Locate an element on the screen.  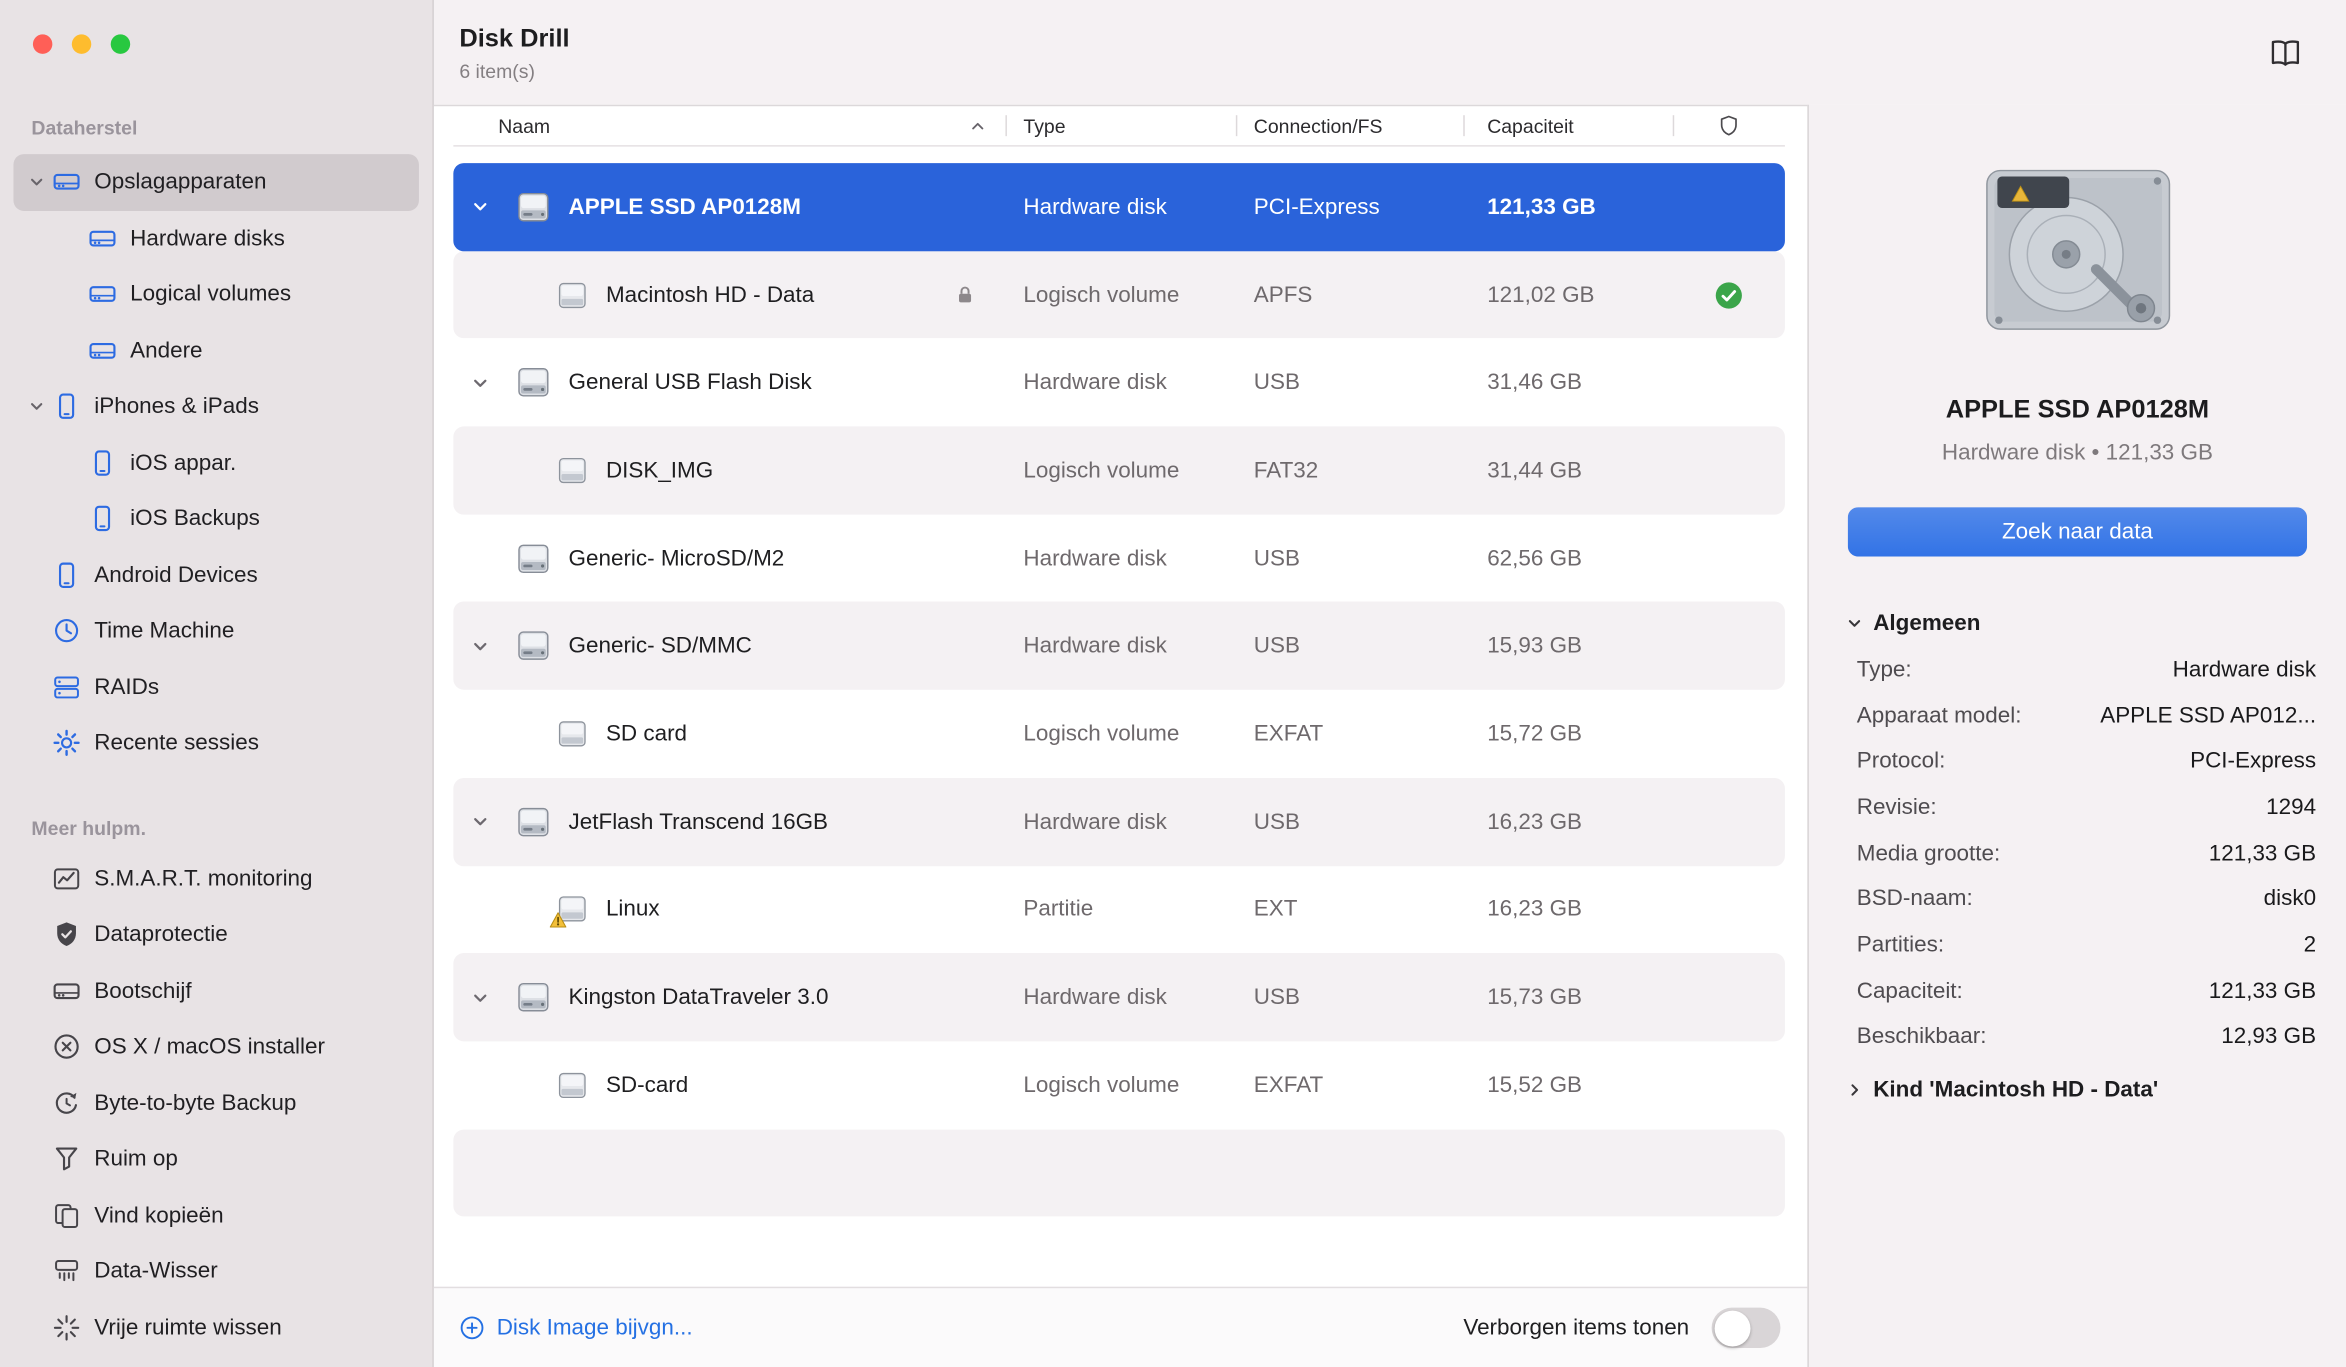
cell-type: Hardware disk is located at coordinates (1095, 558).